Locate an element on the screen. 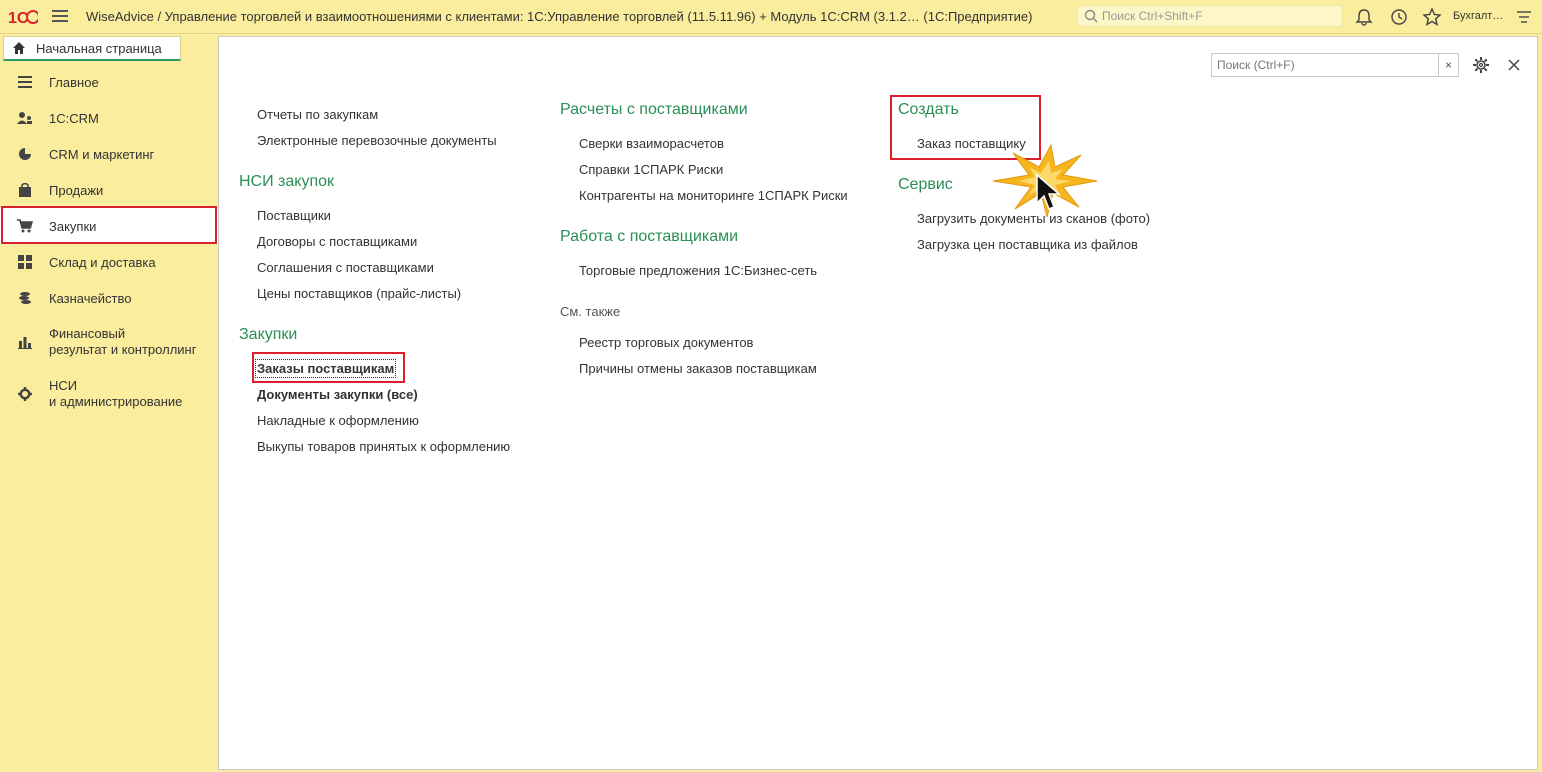 The height and width of the screenshot is (772, 1542). link-load-supplier-prices: Загрузка цен поставщика из файлов is located at coordinates (1027, 244).